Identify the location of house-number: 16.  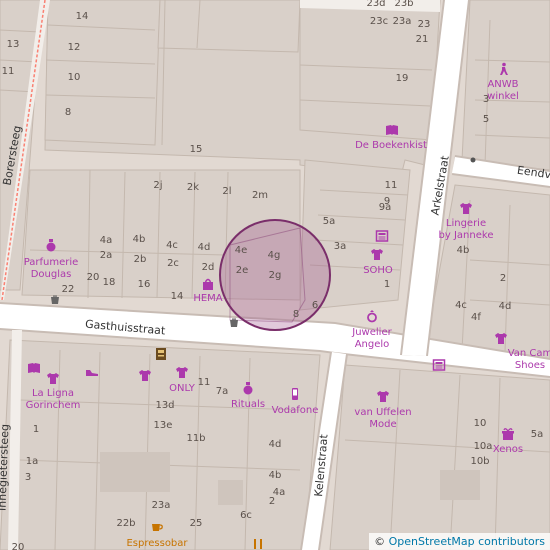
(144, 284).